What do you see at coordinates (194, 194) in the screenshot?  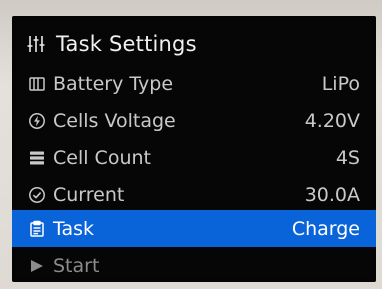 I see `menu-item-current: Current 30.0A` at bounding box center [194, 194].